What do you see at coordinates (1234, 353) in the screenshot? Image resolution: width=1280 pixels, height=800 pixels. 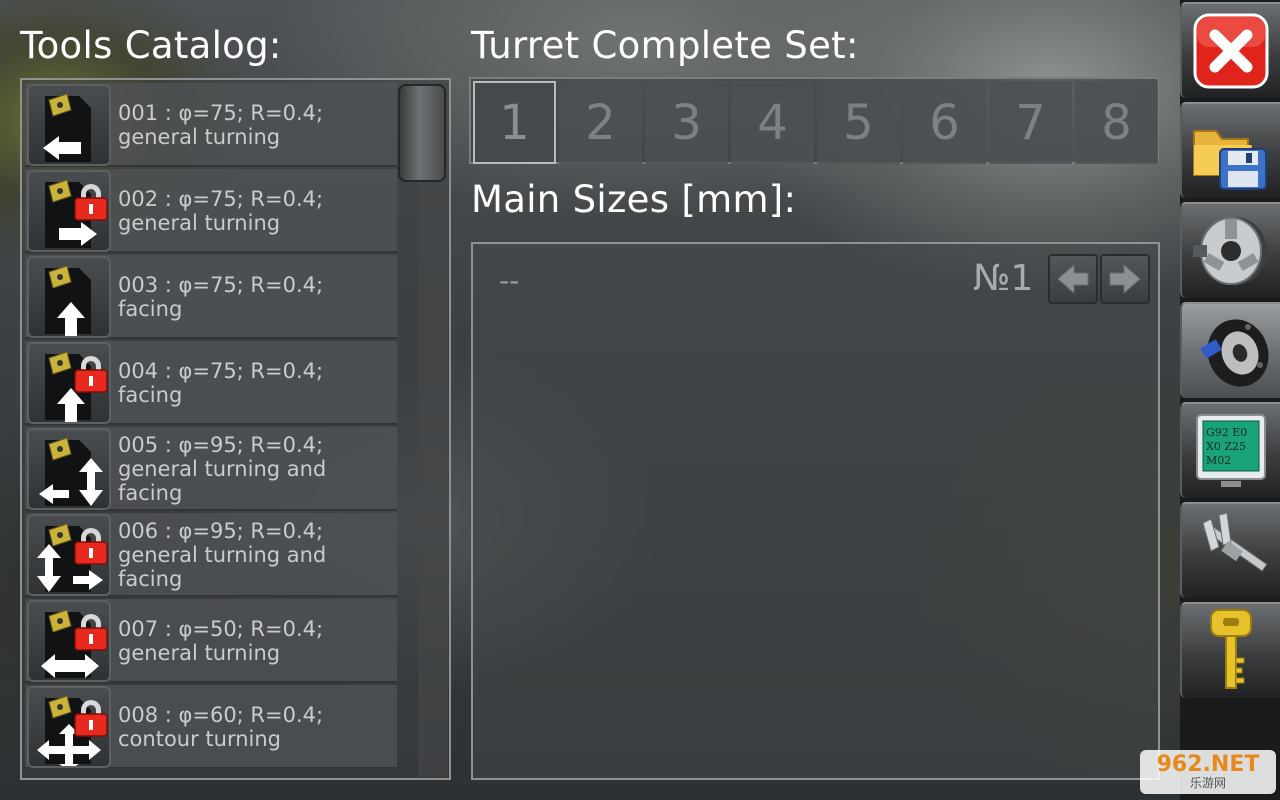 I see `turret-disk-icon` at bounding box center [1234, 353].